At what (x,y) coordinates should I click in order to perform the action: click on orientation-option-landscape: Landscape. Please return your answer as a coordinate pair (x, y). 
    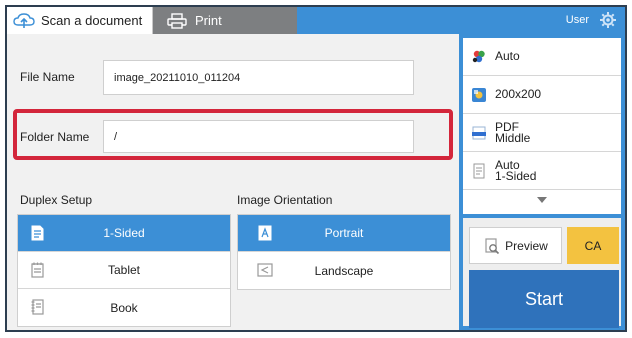
    Looking at the image, I should click on (344, 270).